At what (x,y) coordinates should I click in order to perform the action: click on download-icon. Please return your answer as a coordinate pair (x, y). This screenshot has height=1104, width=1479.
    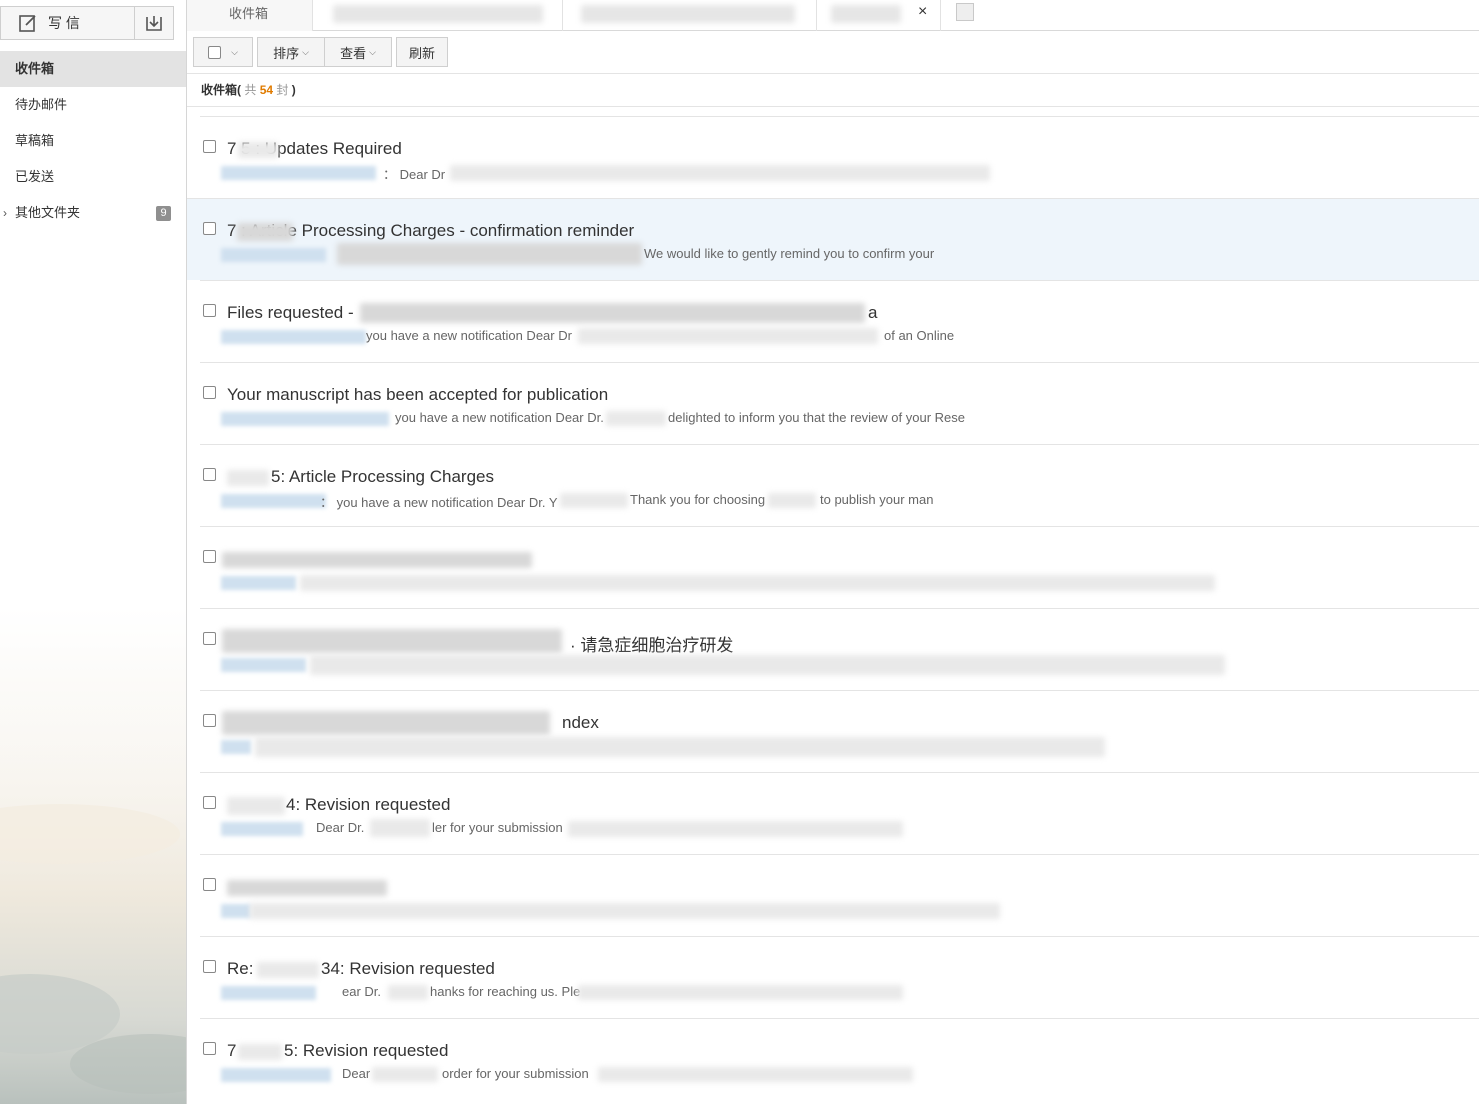
    Looking at the image, I should click on (154, 23).